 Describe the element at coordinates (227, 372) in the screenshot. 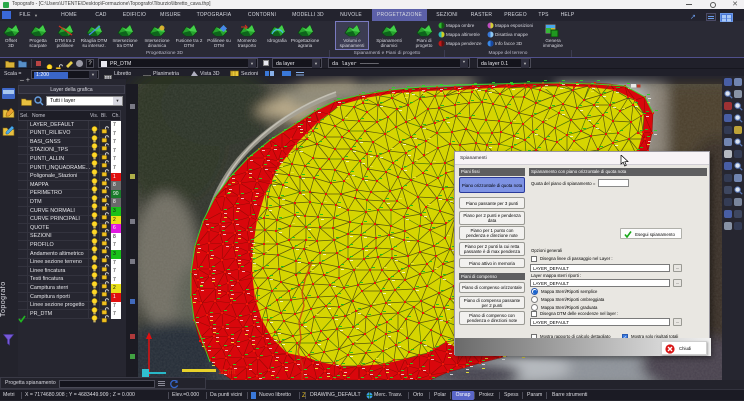

I see `svg-text: 10 mt` at that location.